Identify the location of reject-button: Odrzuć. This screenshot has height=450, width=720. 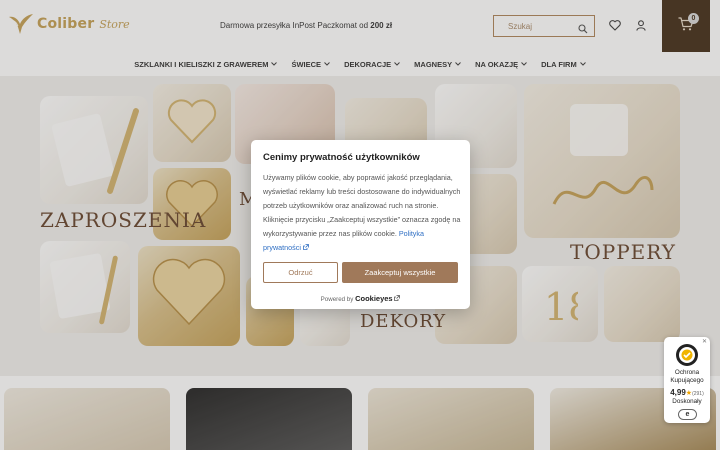
(300, 272).